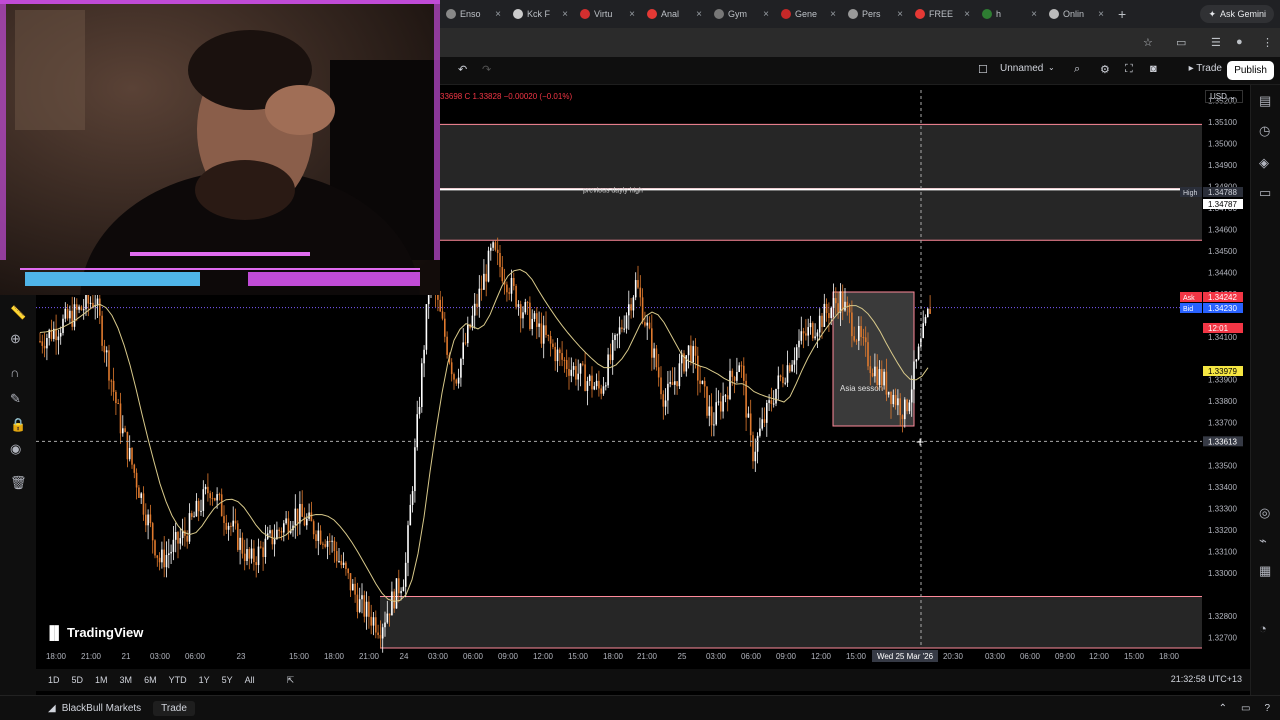  Describe the element at coordinates (1265, 101) in the screenshot. I see `watchlist-icon: ▤` at that location.